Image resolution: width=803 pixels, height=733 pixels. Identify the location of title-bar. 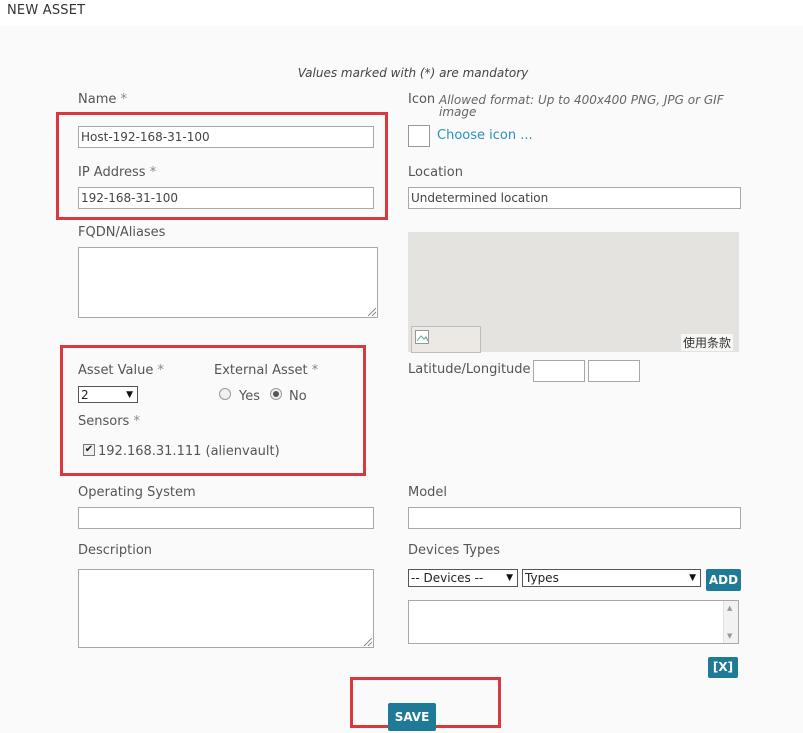
(401, 13).